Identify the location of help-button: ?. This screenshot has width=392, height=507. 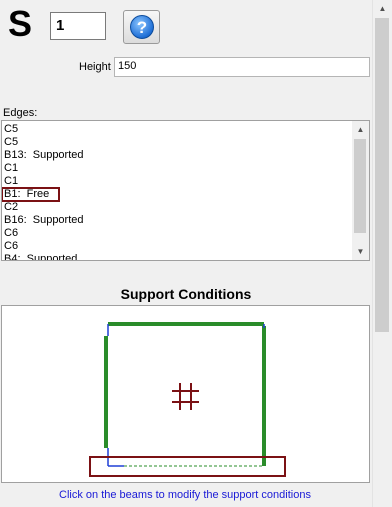
(141, 27).